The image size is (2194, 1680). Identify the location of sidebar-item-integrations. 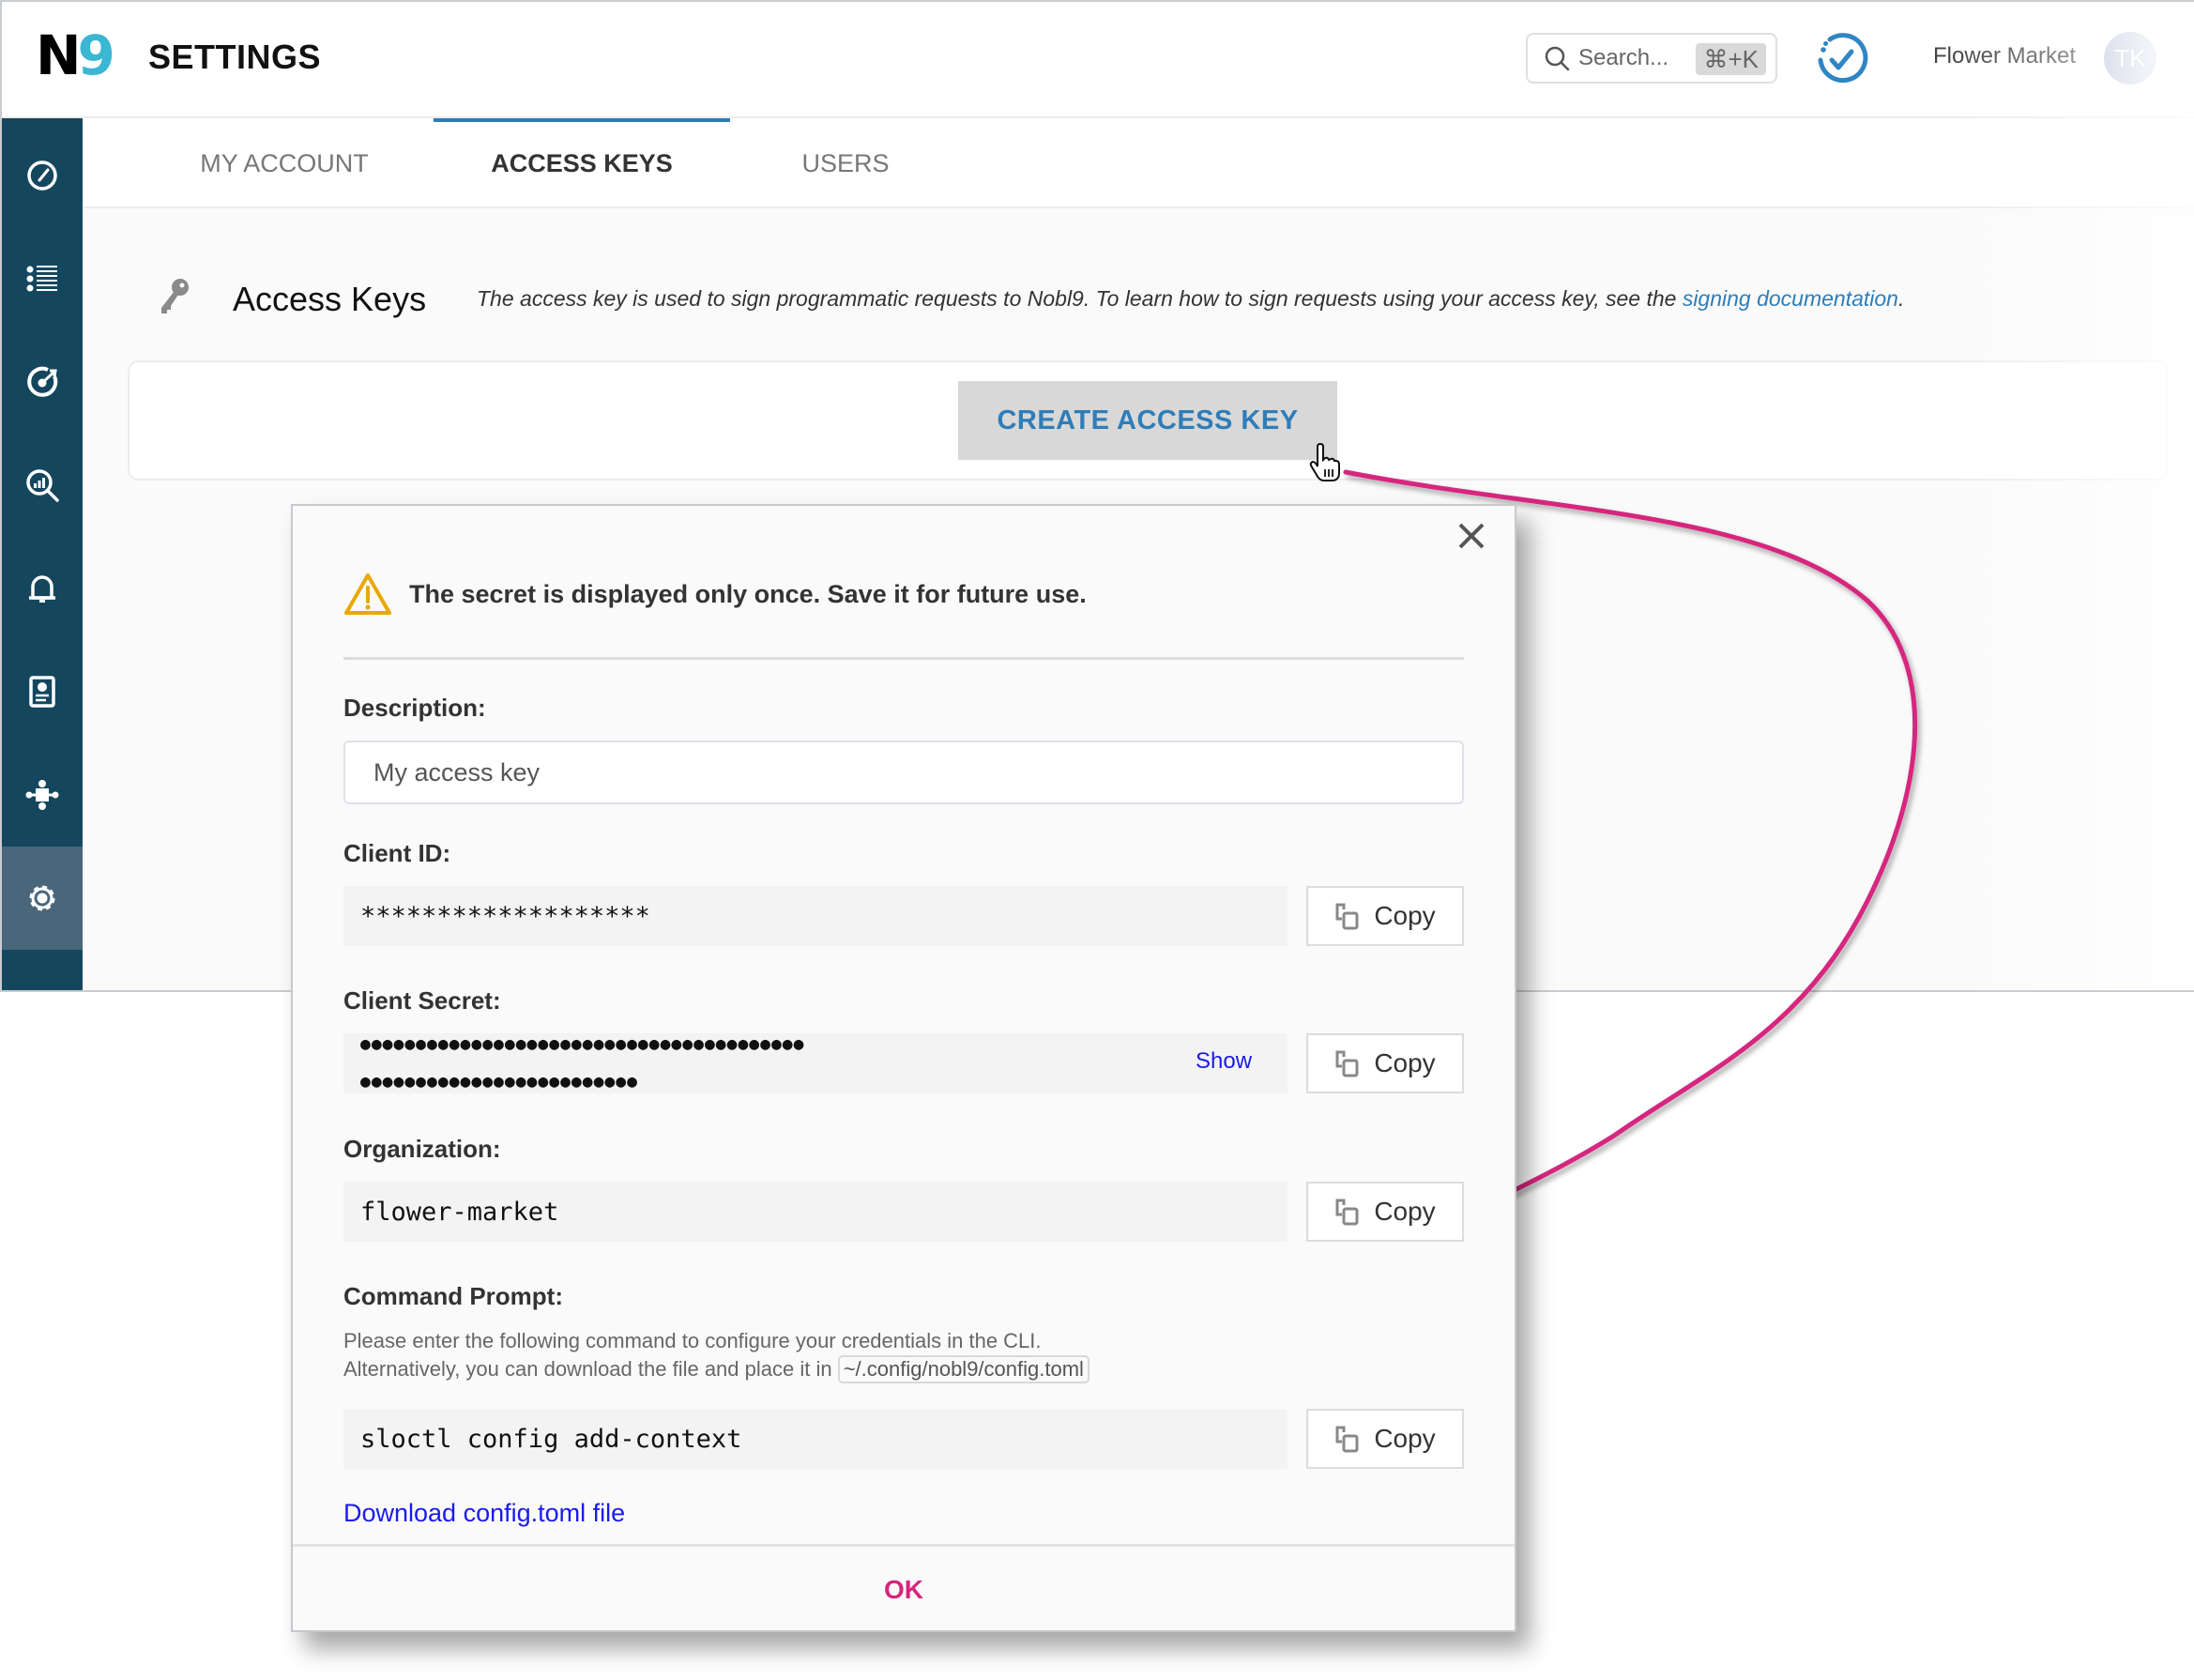
(43, 795).